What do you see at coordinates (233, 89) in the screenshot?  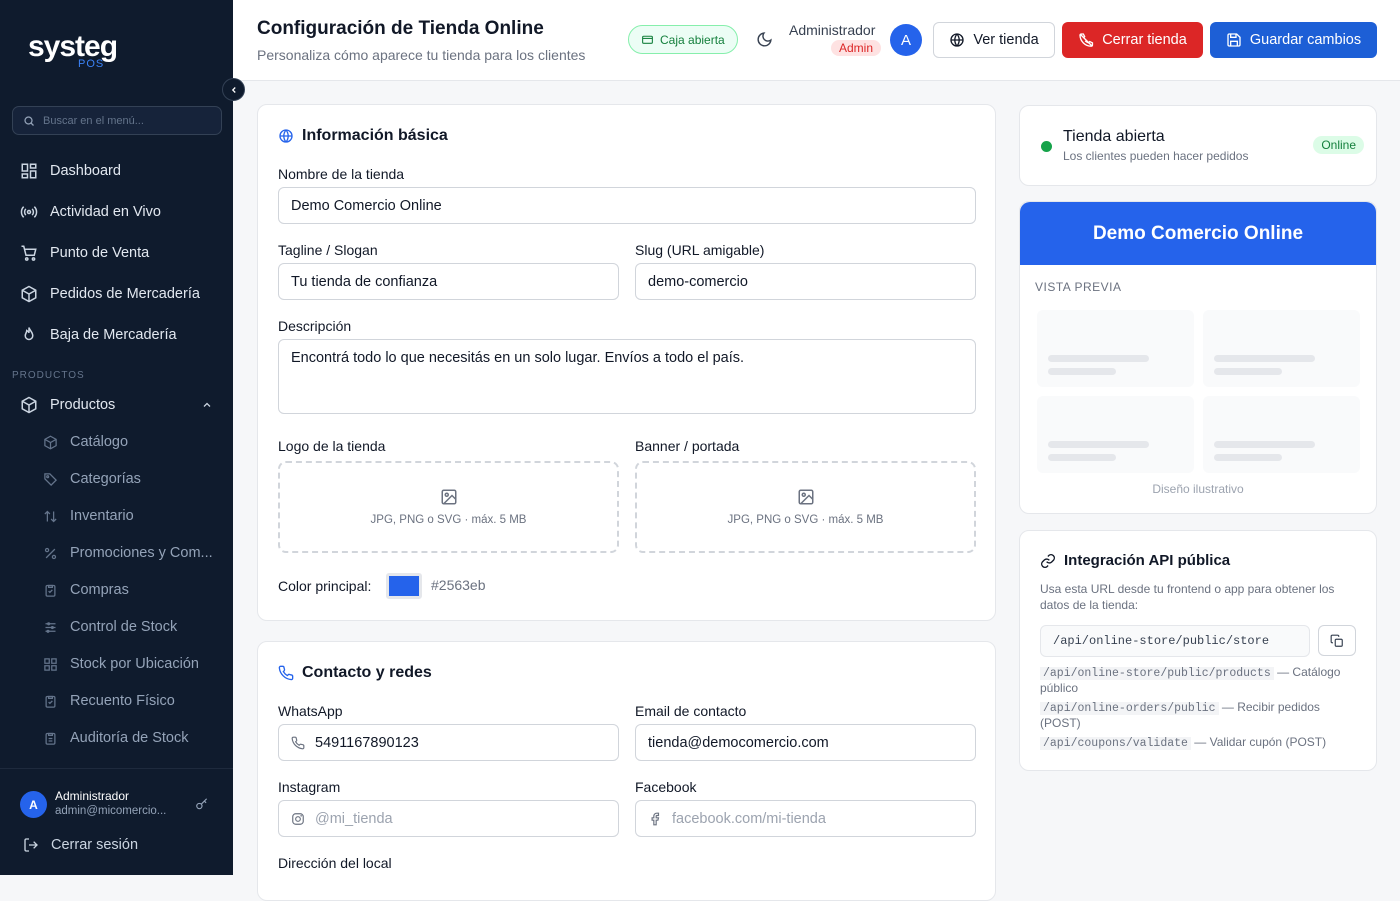 I see `sidebar-collapse-button` at bounding box center [233, 89].